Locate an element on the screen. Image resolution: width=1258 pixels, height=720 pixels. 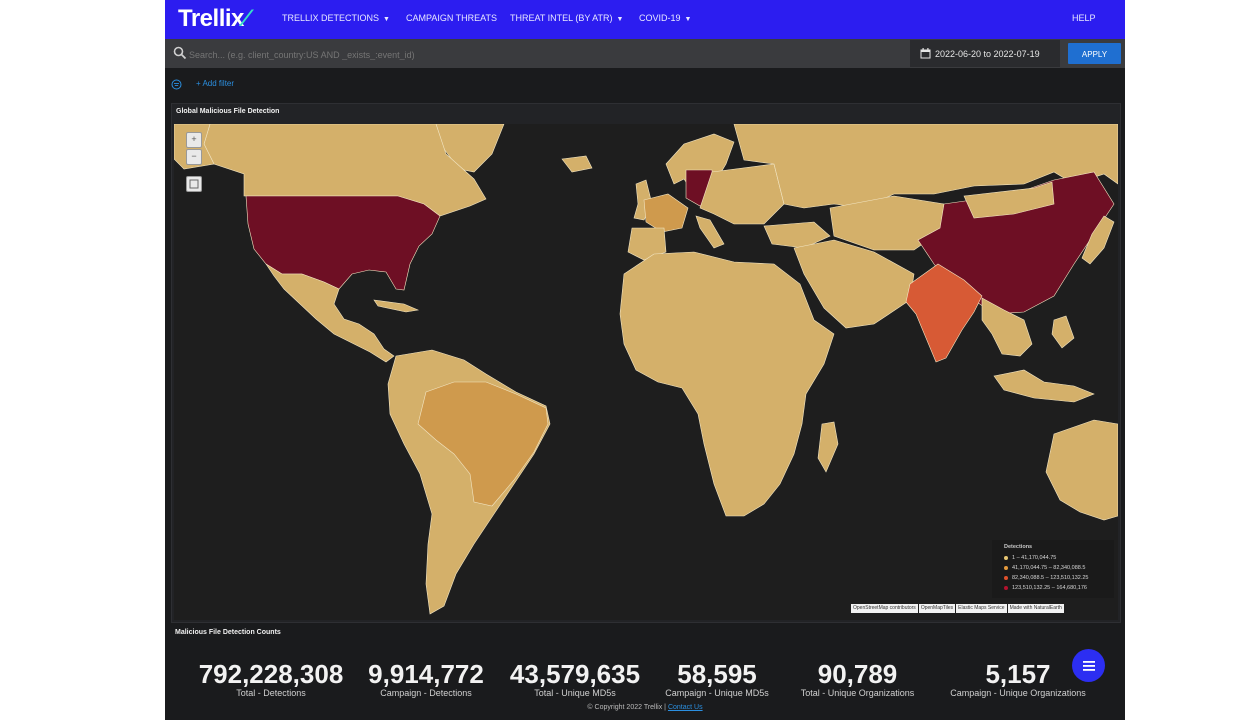
map-panel-title: Global Malicious File Detection is located at coordinates (228, 111).